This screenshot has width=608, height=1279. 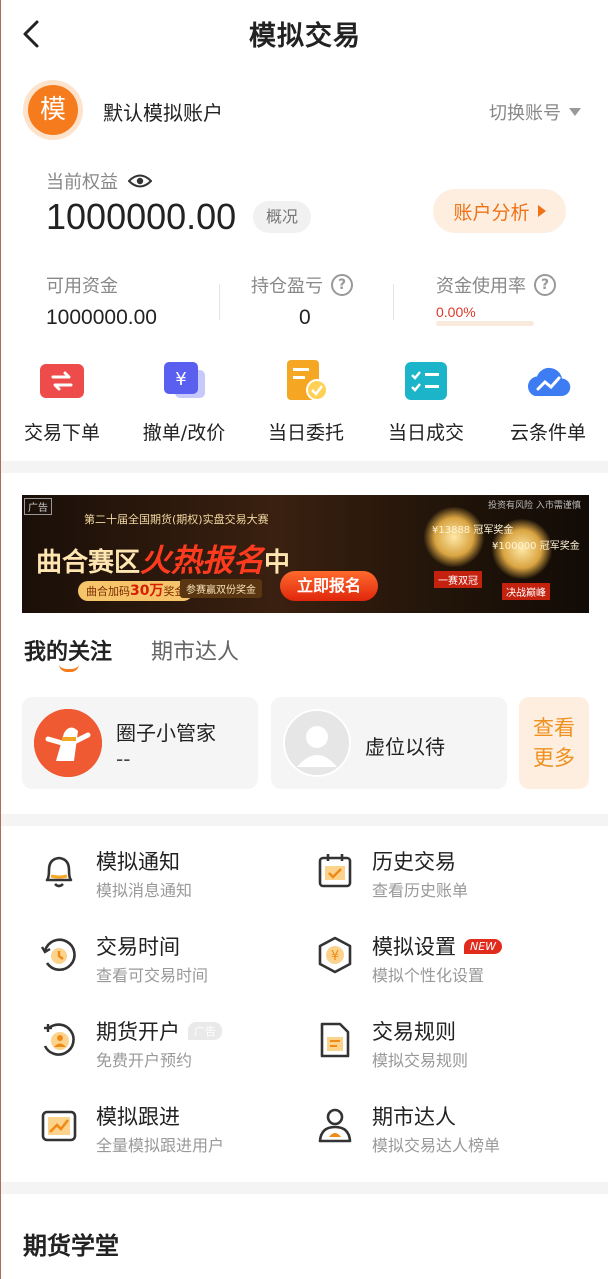 I want to click on menu-item-experts: 期市达人 模拟交易达人榜单, so click(x=450, y=1131).